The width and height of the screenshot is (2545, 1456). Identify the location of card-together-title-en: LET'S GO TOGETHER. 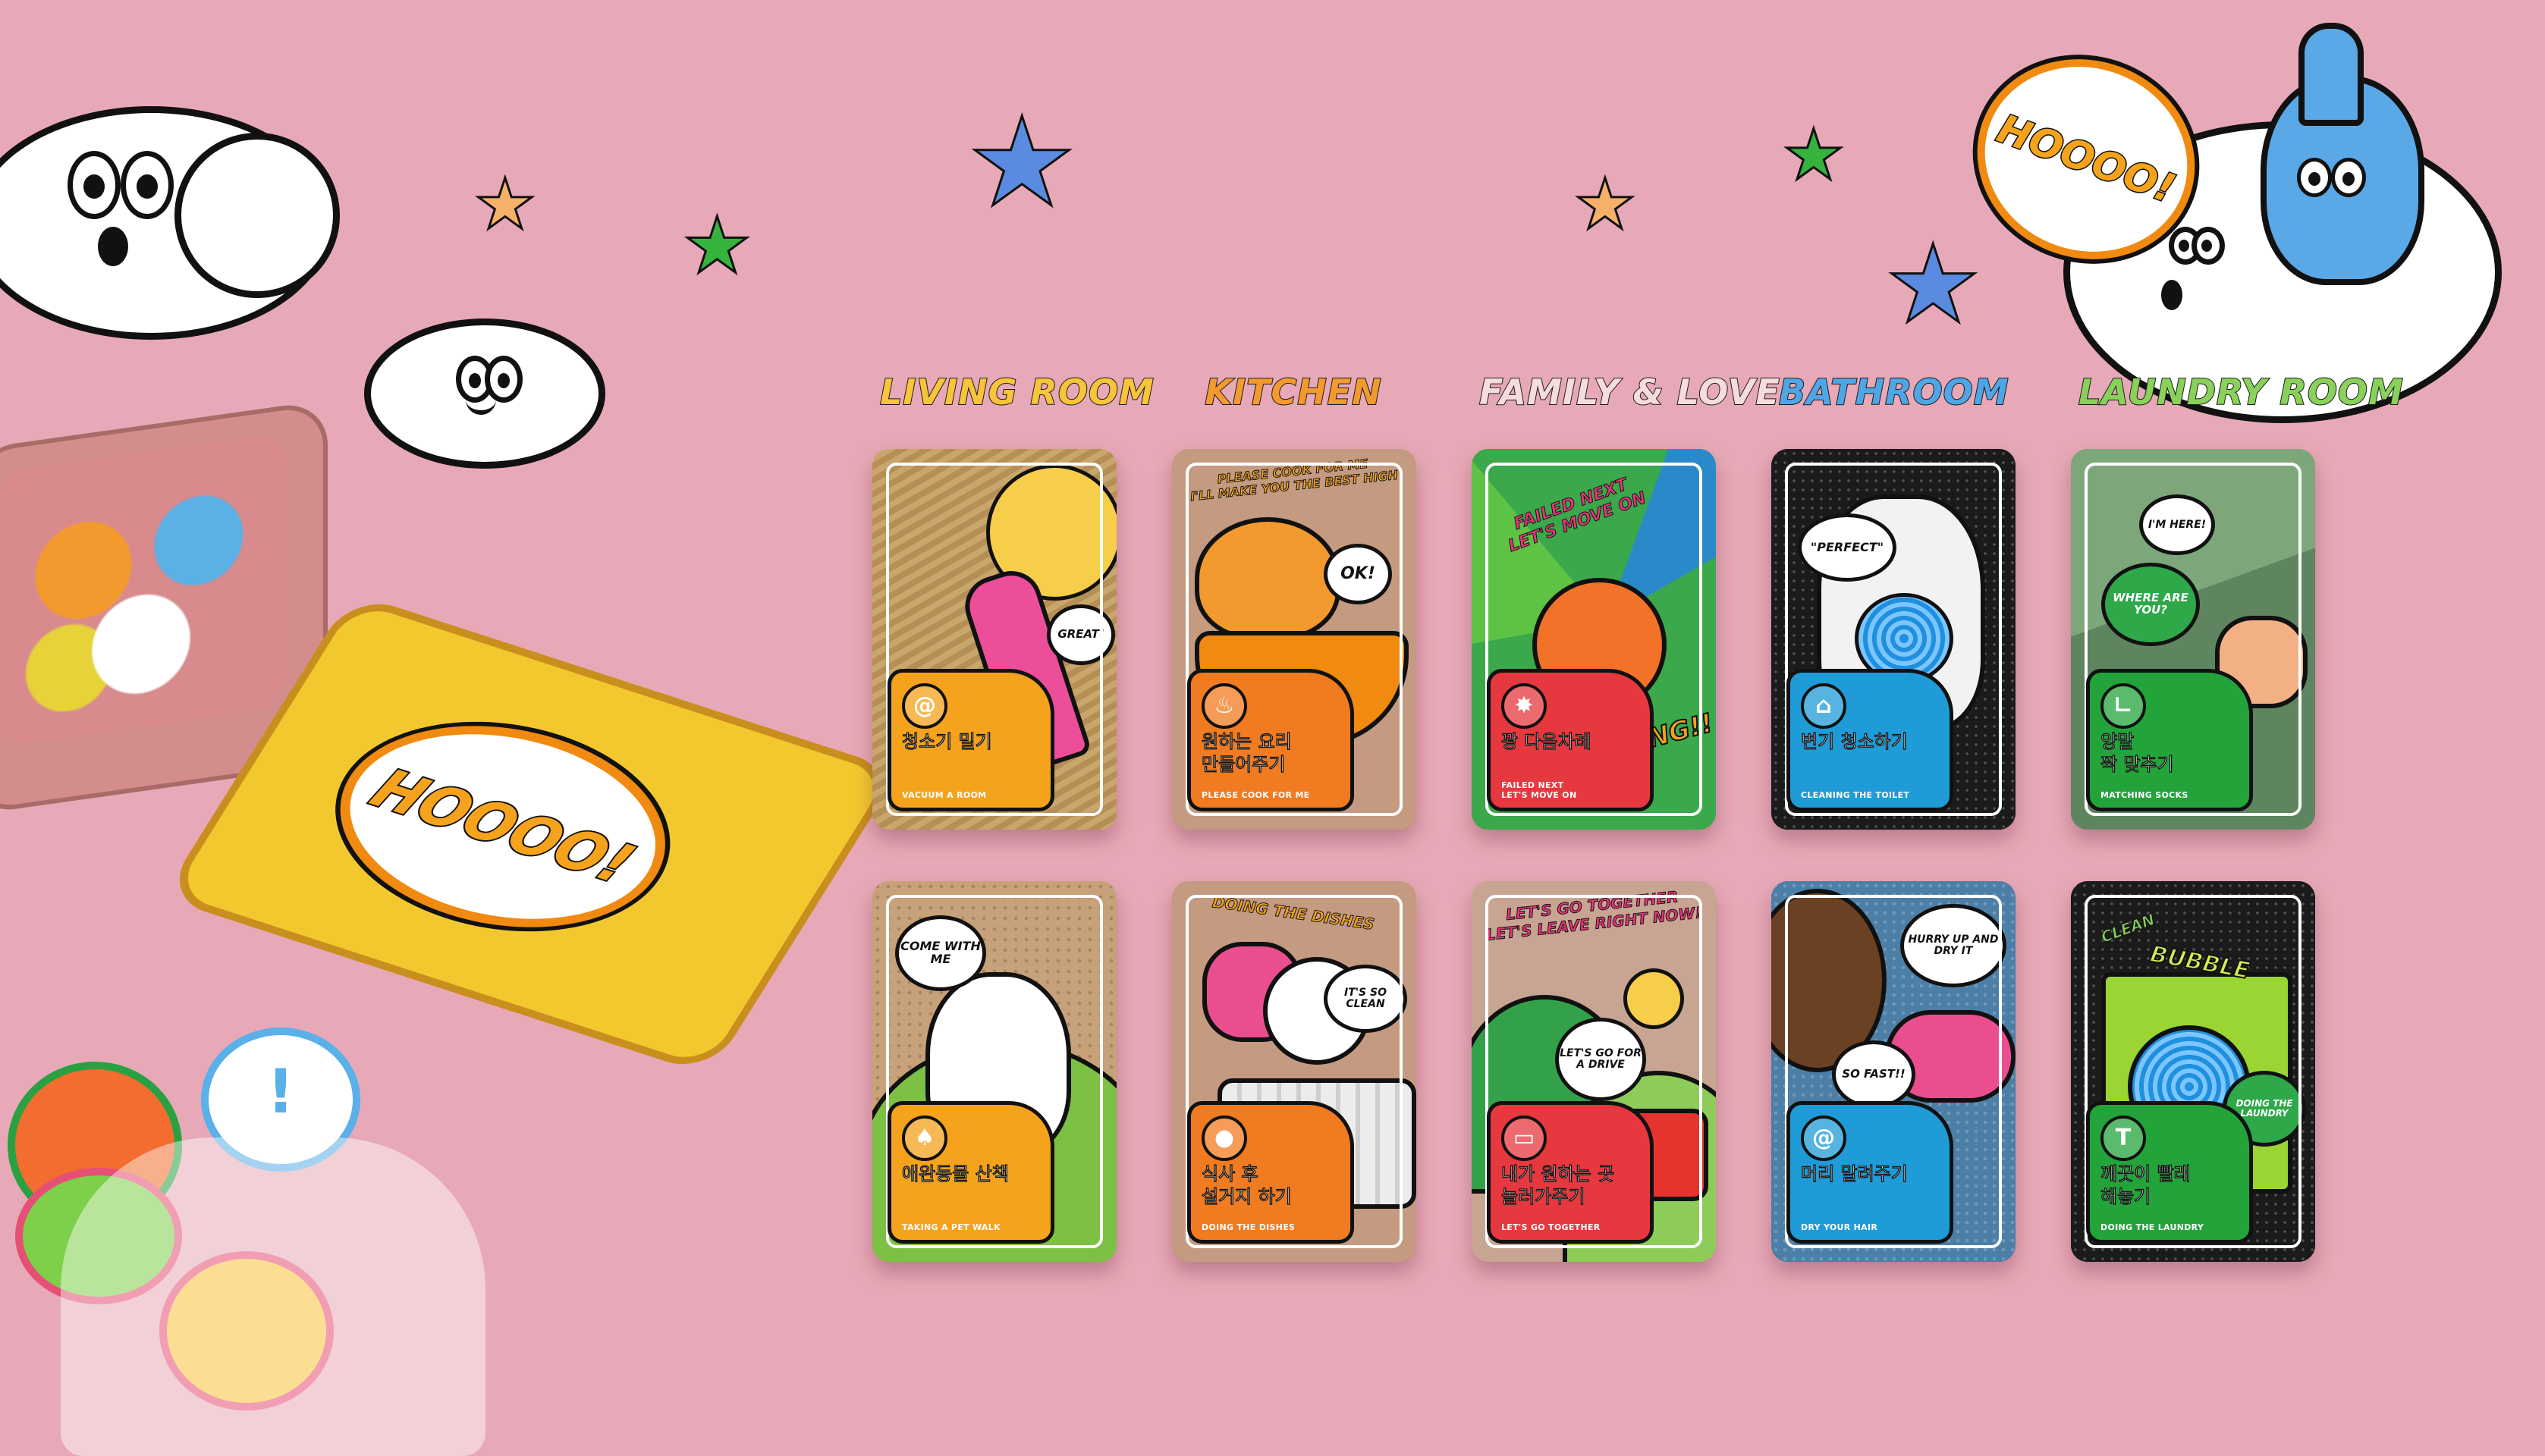
(1551, 1227).